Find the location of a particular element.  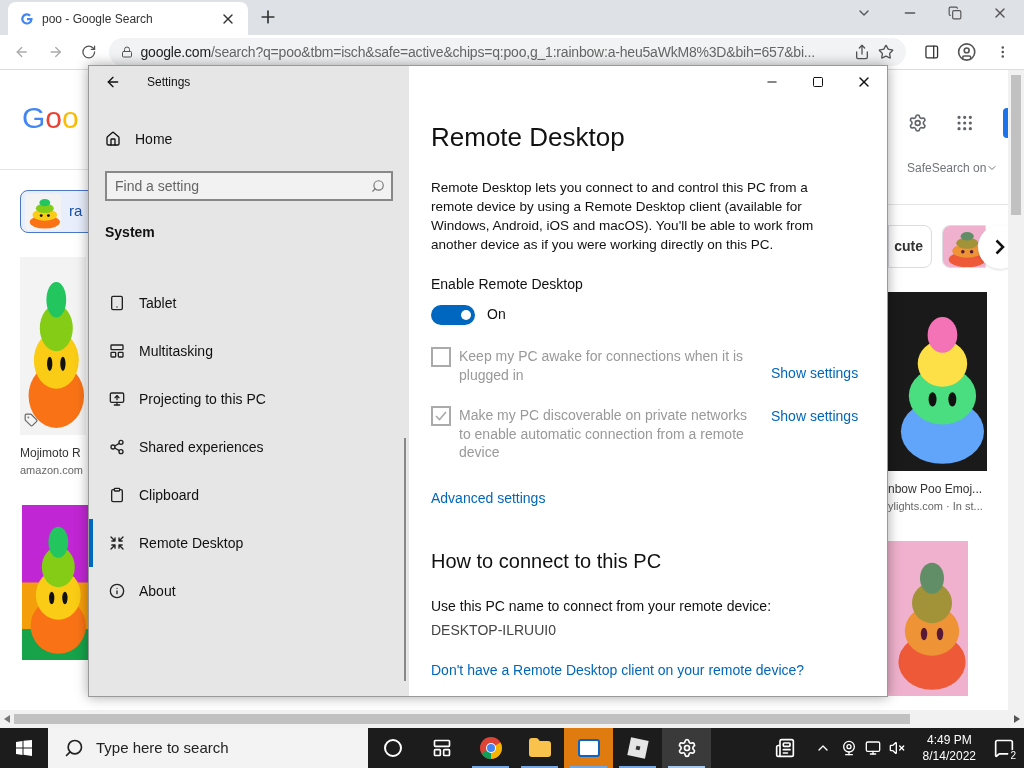

nav-item: About is located at coordinates (249, 591).